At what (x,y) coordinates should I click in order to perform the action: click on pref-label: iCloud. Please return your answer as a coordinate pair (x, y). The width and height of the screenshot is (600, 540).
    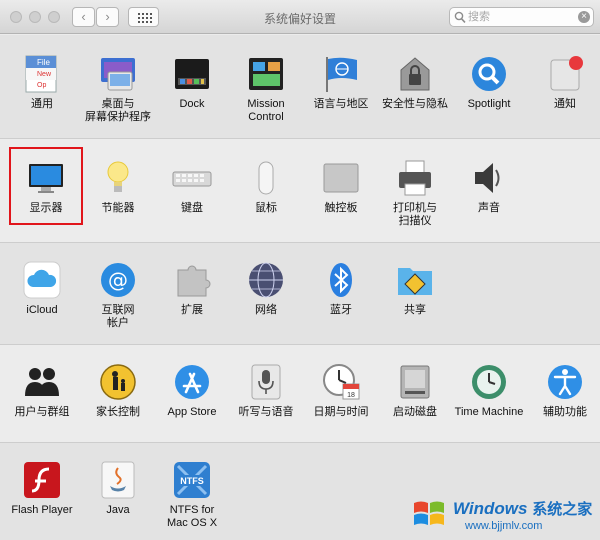
    Looking at the image, I should click on (42, 310).